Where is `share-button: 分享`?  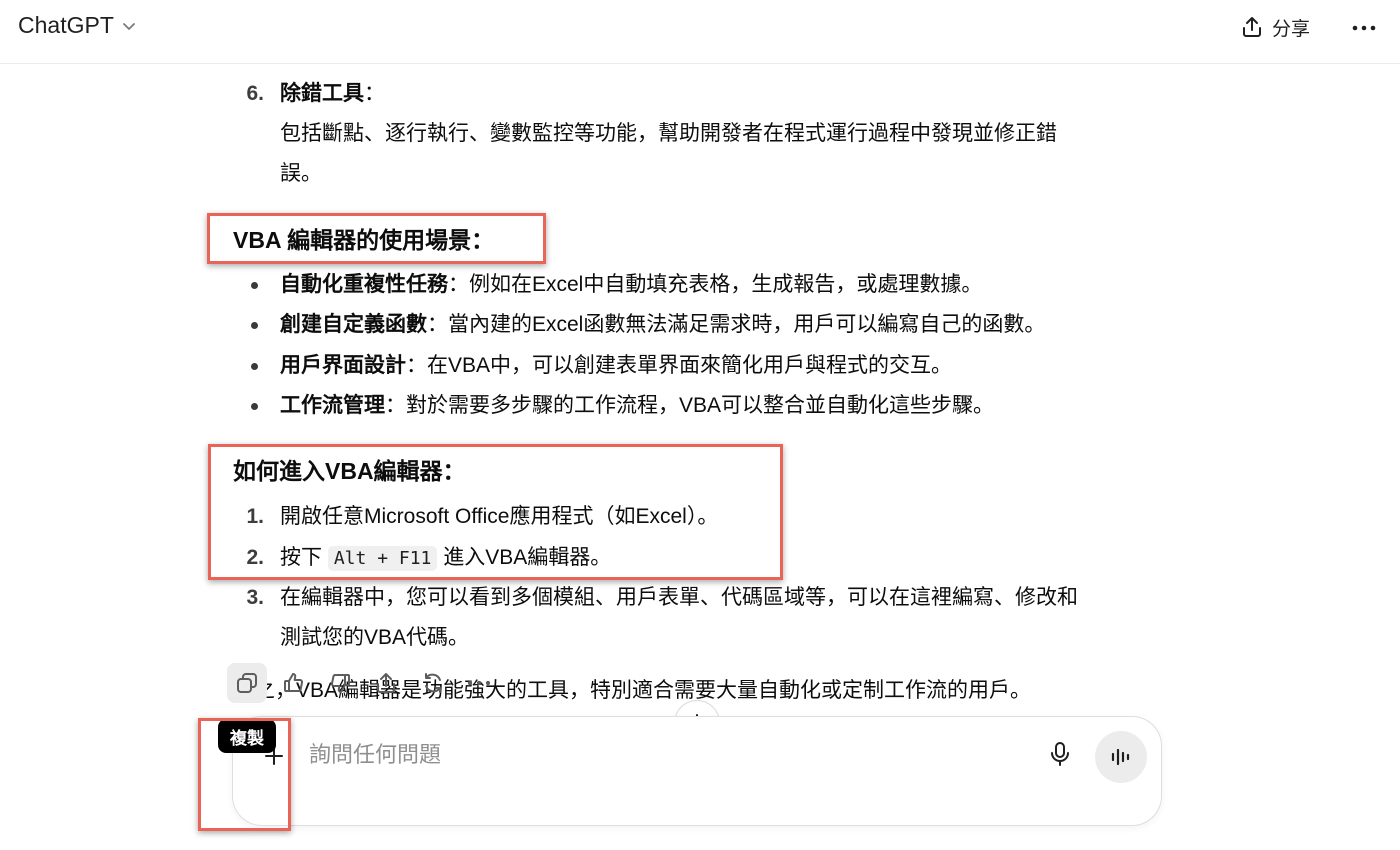
share-button: 分享 is located at coordinates (1275, 27).